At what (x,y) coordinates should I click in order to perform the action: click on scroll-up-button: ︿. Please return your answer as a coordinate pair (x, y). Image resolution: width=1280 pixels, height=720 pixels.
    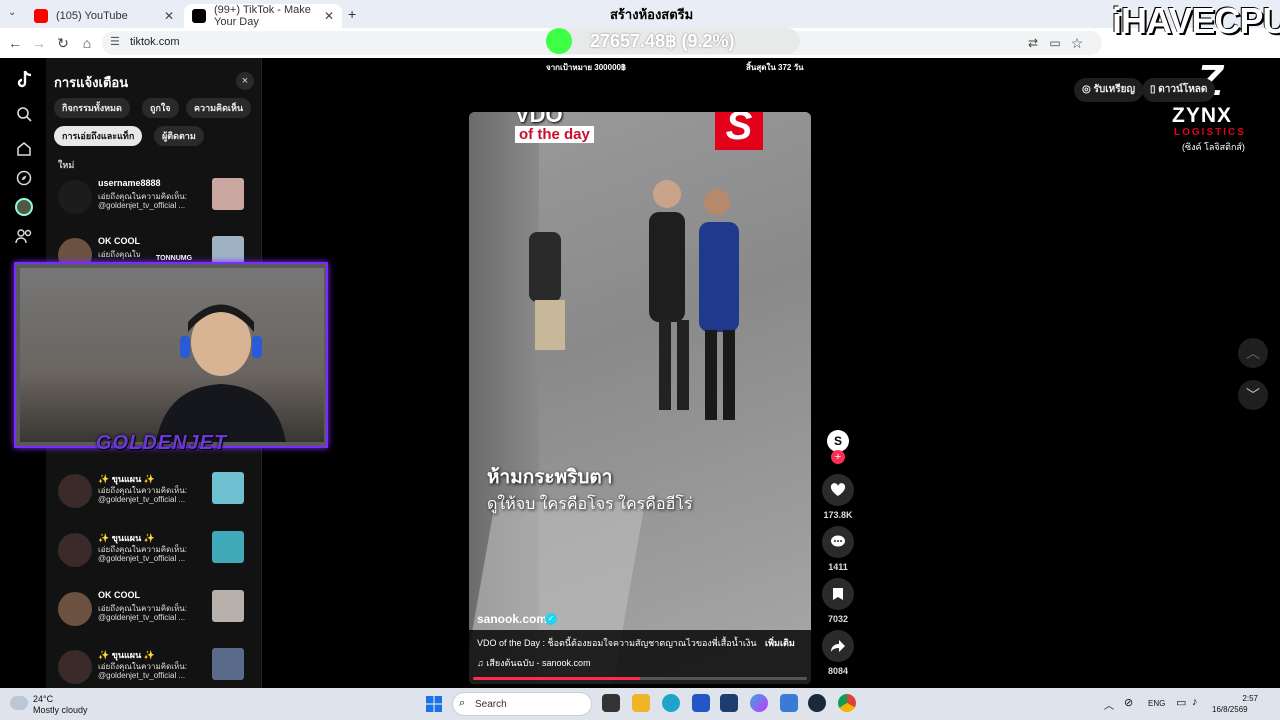
    Looking at the image, I should click on (1253, 353).